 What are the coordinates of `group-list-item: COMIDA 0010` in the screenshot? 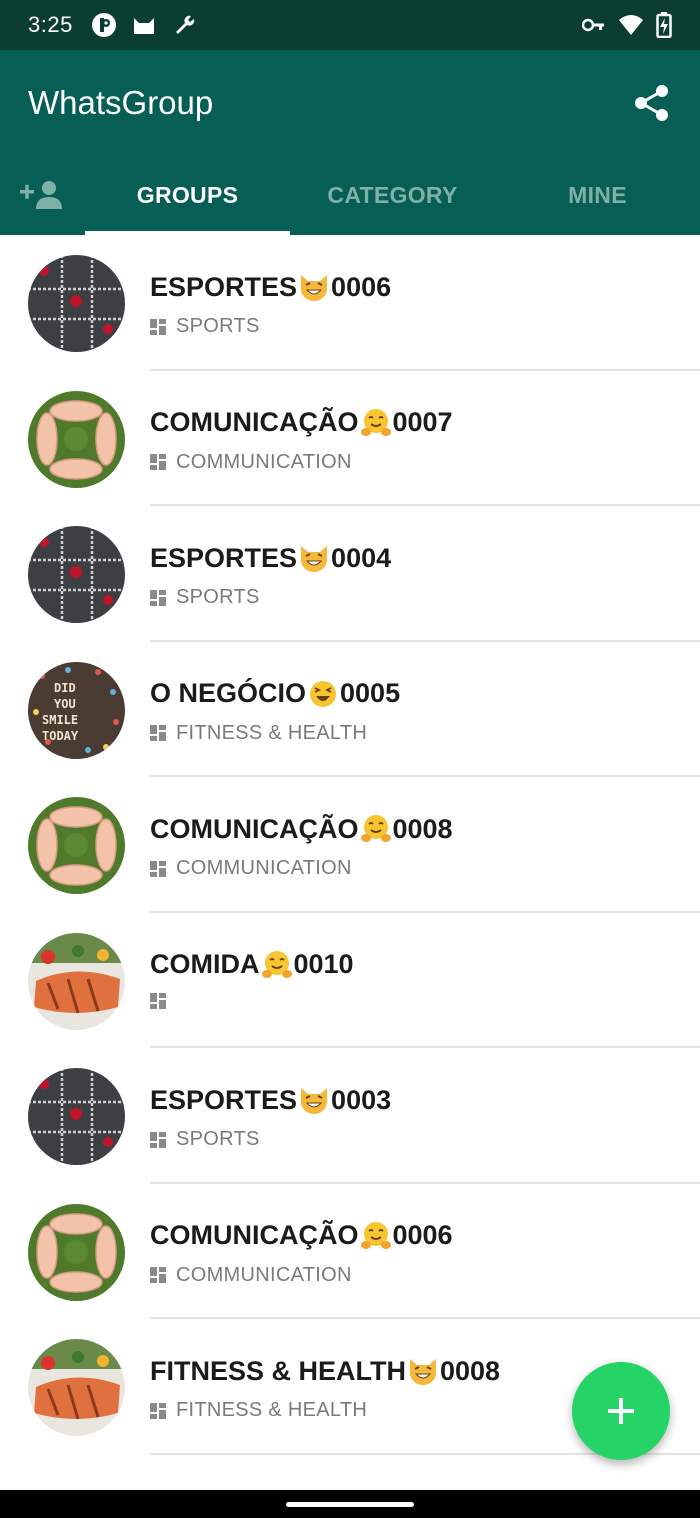 It's located at (350, 980).